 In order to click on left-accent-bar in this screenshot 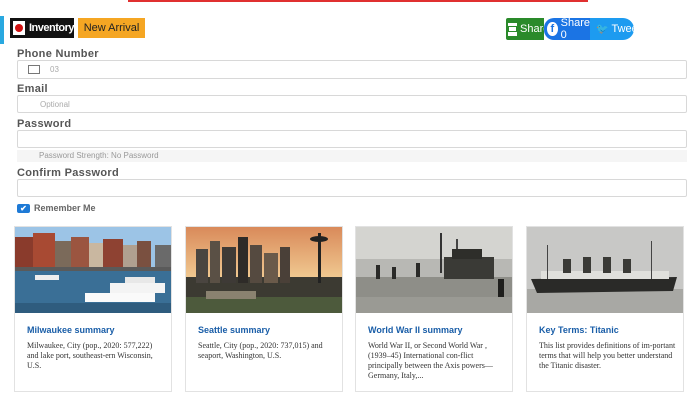, I will do `click(2, 30)`.